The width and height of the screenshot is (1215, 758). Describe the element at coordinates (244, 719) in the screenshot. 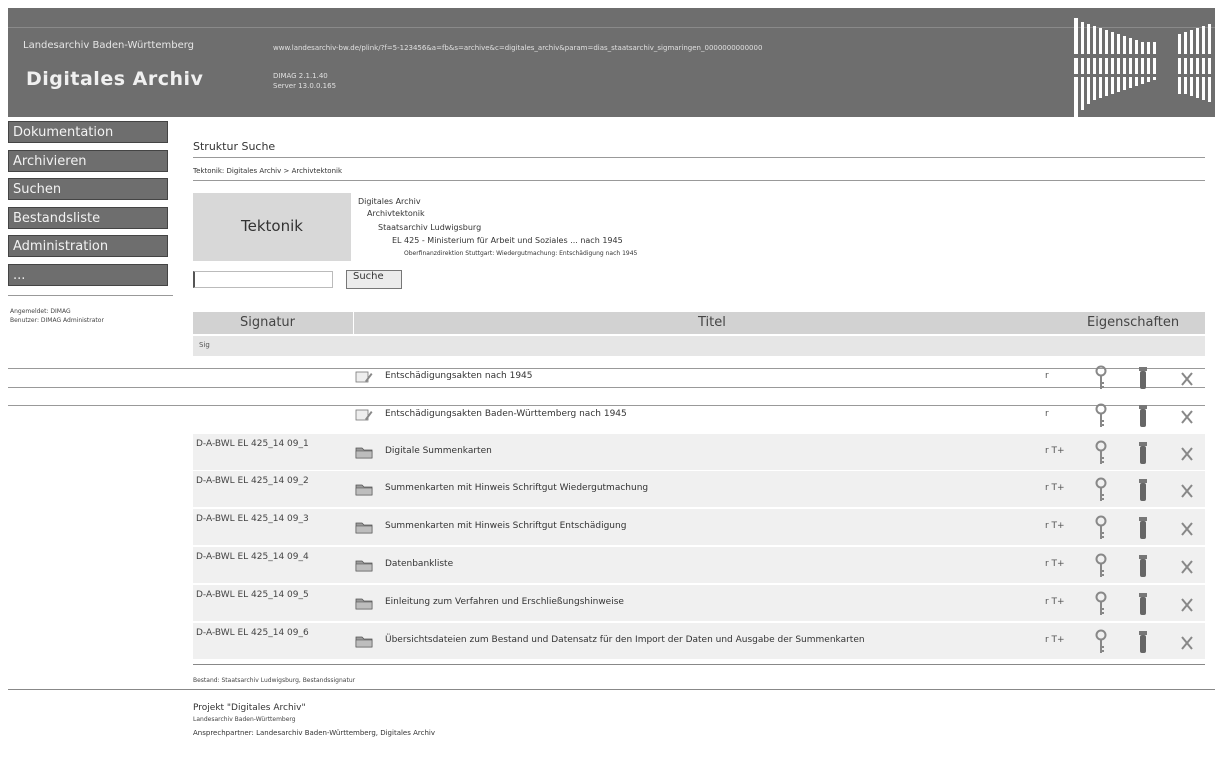

I see `project-org: Landesarchiv Baden-Württemberg` at that location.